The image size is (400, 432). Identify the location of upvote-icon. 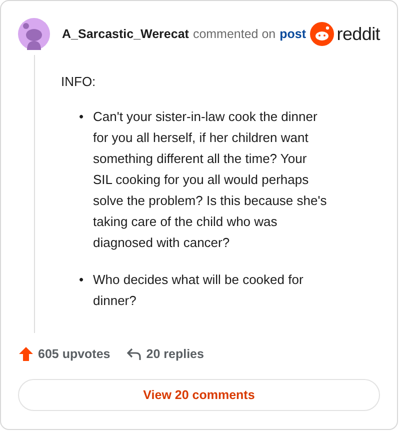
(26, 354).